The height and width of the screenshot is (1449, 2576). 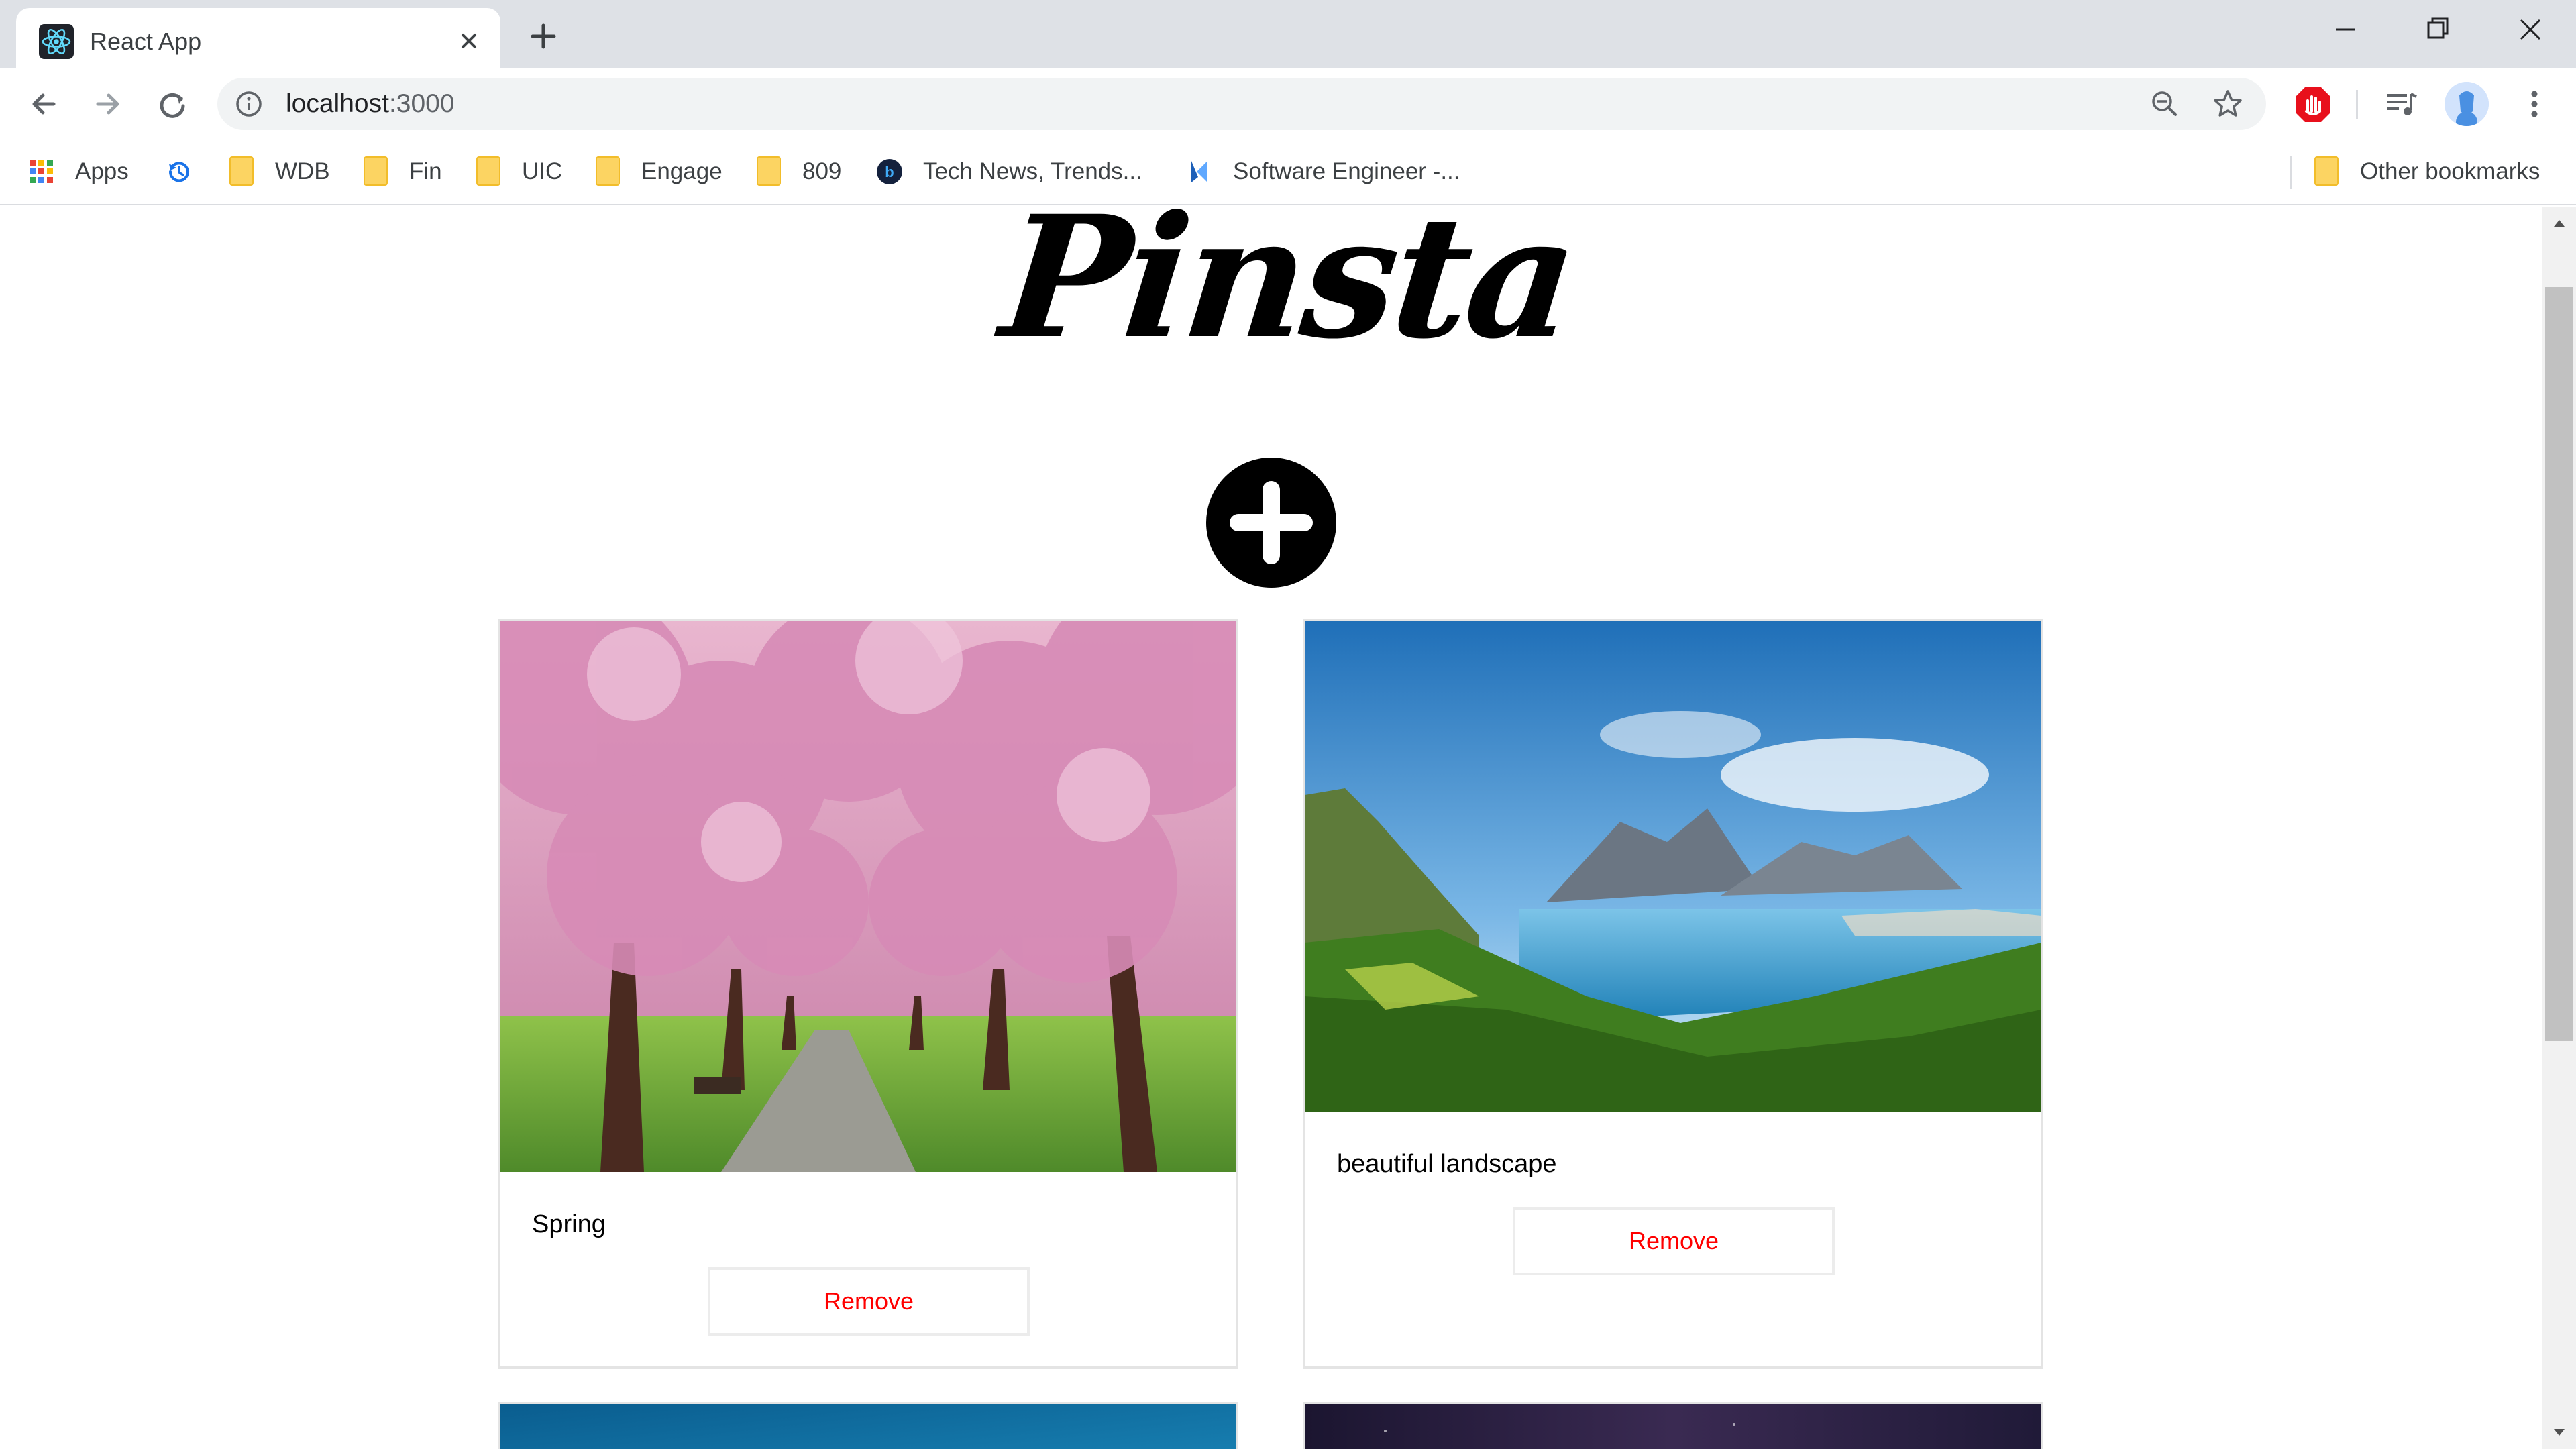 I want to click on page-scrollbar, so click(x=2559, y=828).